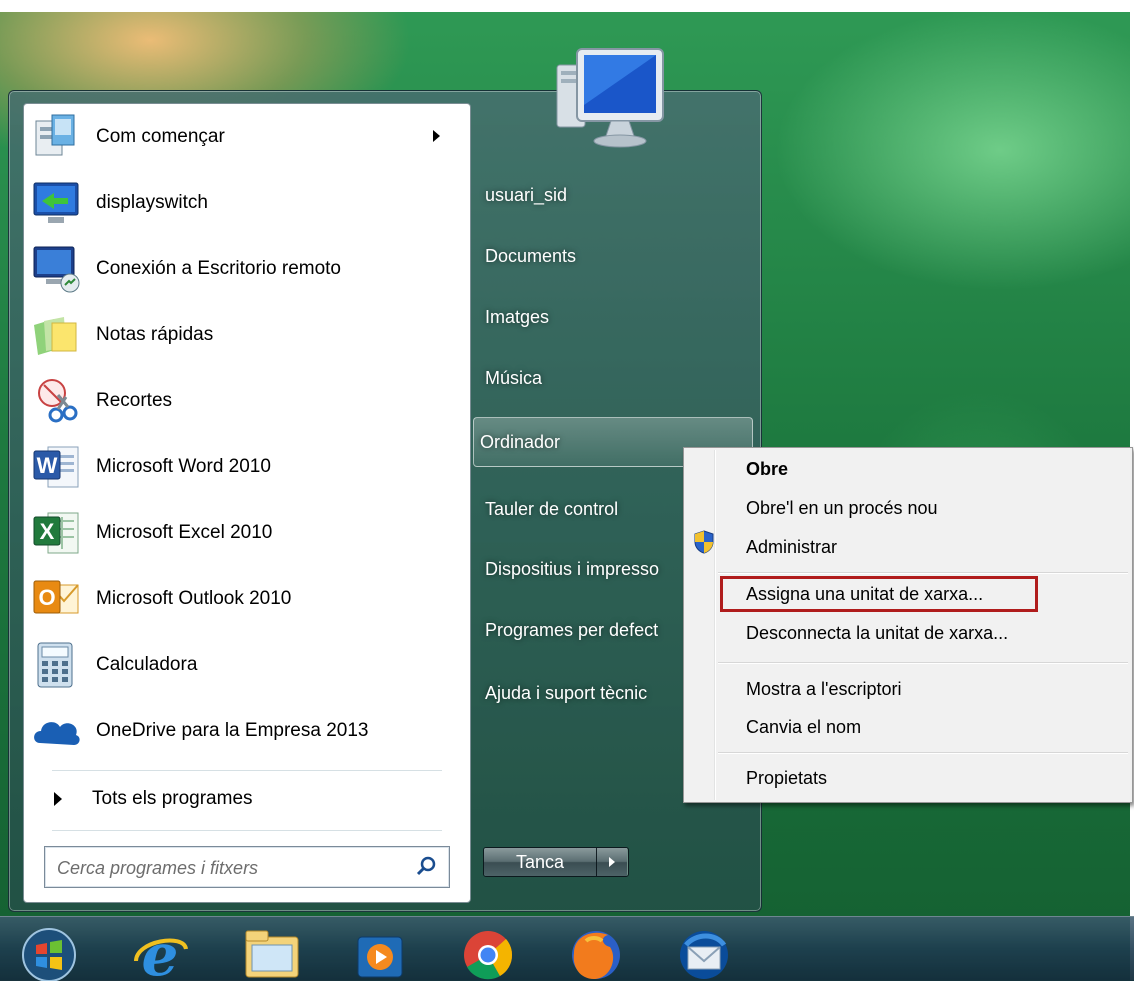  I want to click on submenu-arrow-icon, so click(436, 136).